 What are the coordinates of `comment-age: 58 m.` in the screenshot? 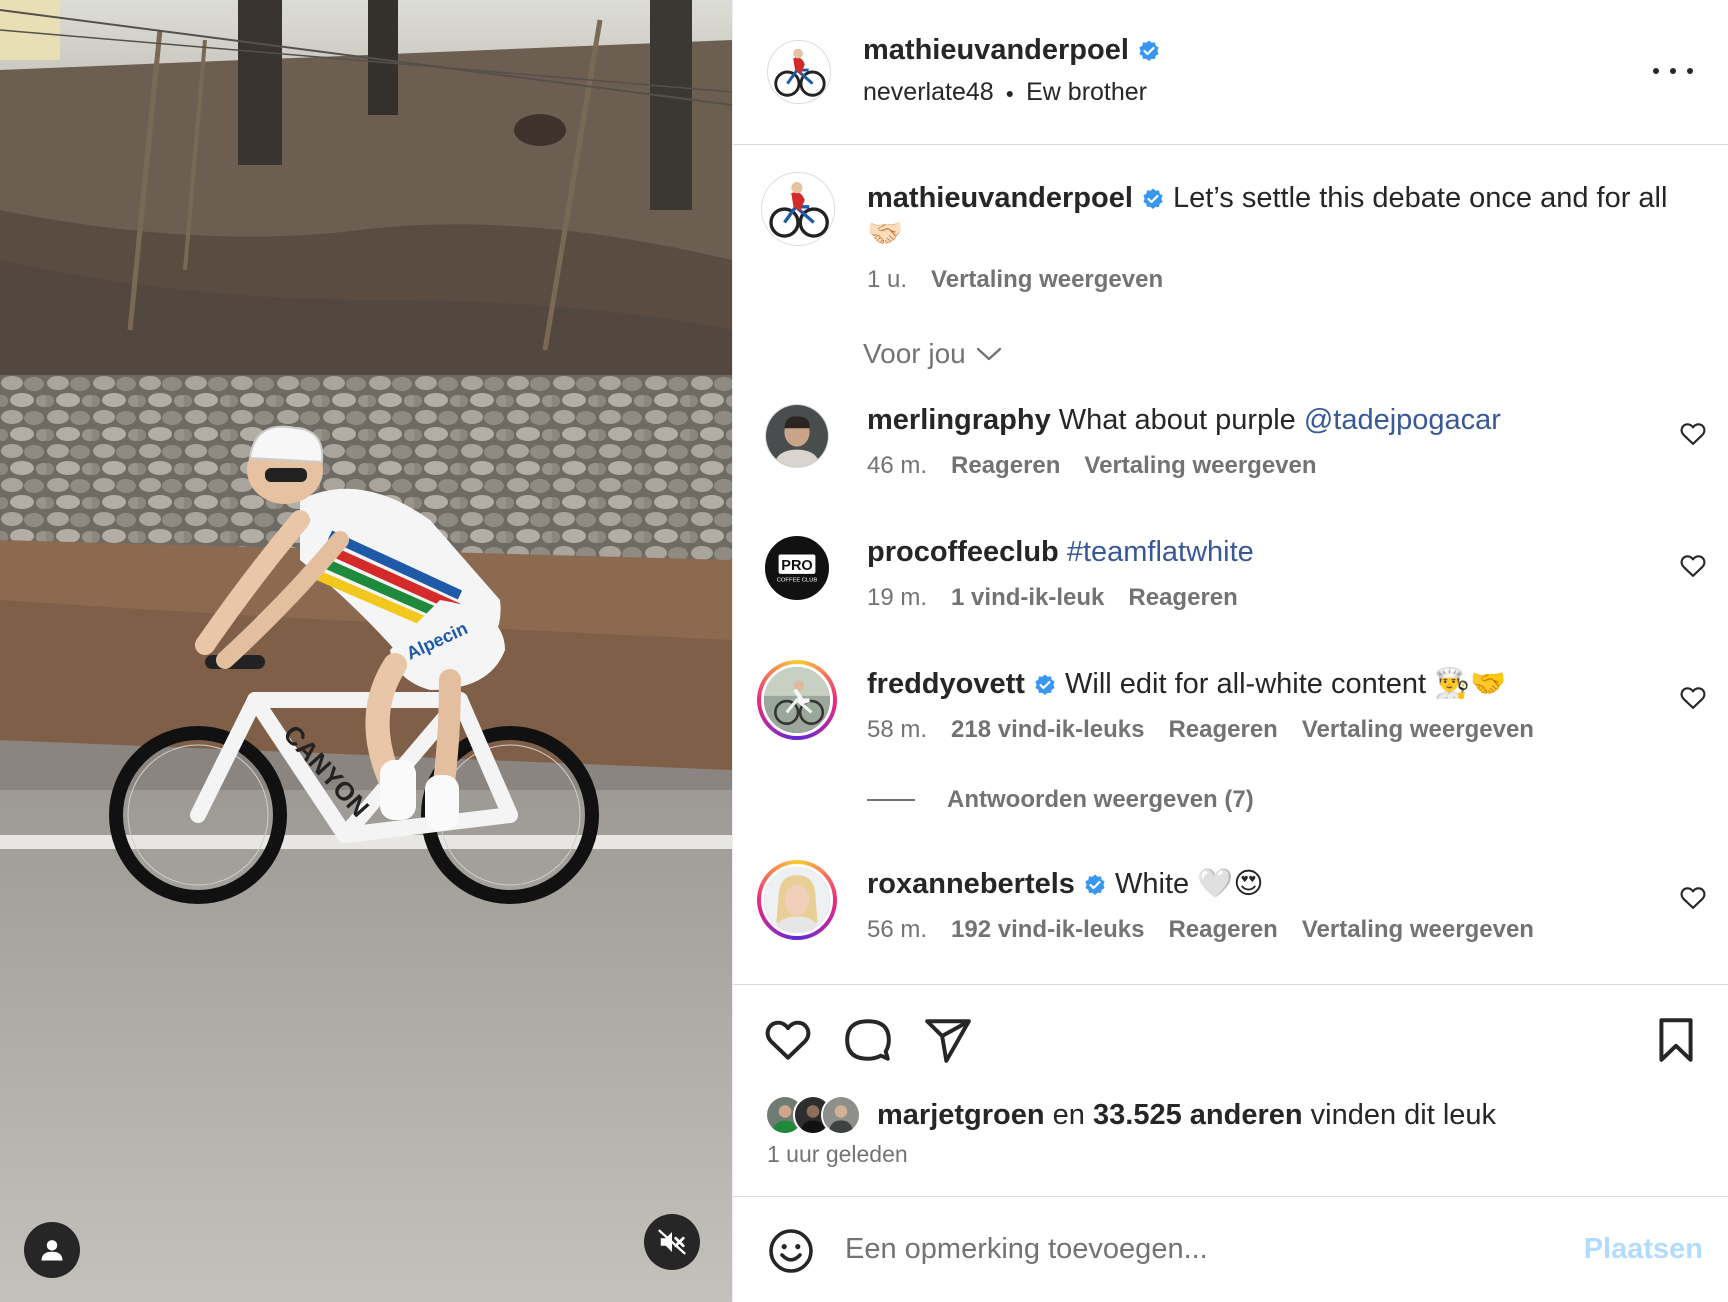 It's located at (897, 730).